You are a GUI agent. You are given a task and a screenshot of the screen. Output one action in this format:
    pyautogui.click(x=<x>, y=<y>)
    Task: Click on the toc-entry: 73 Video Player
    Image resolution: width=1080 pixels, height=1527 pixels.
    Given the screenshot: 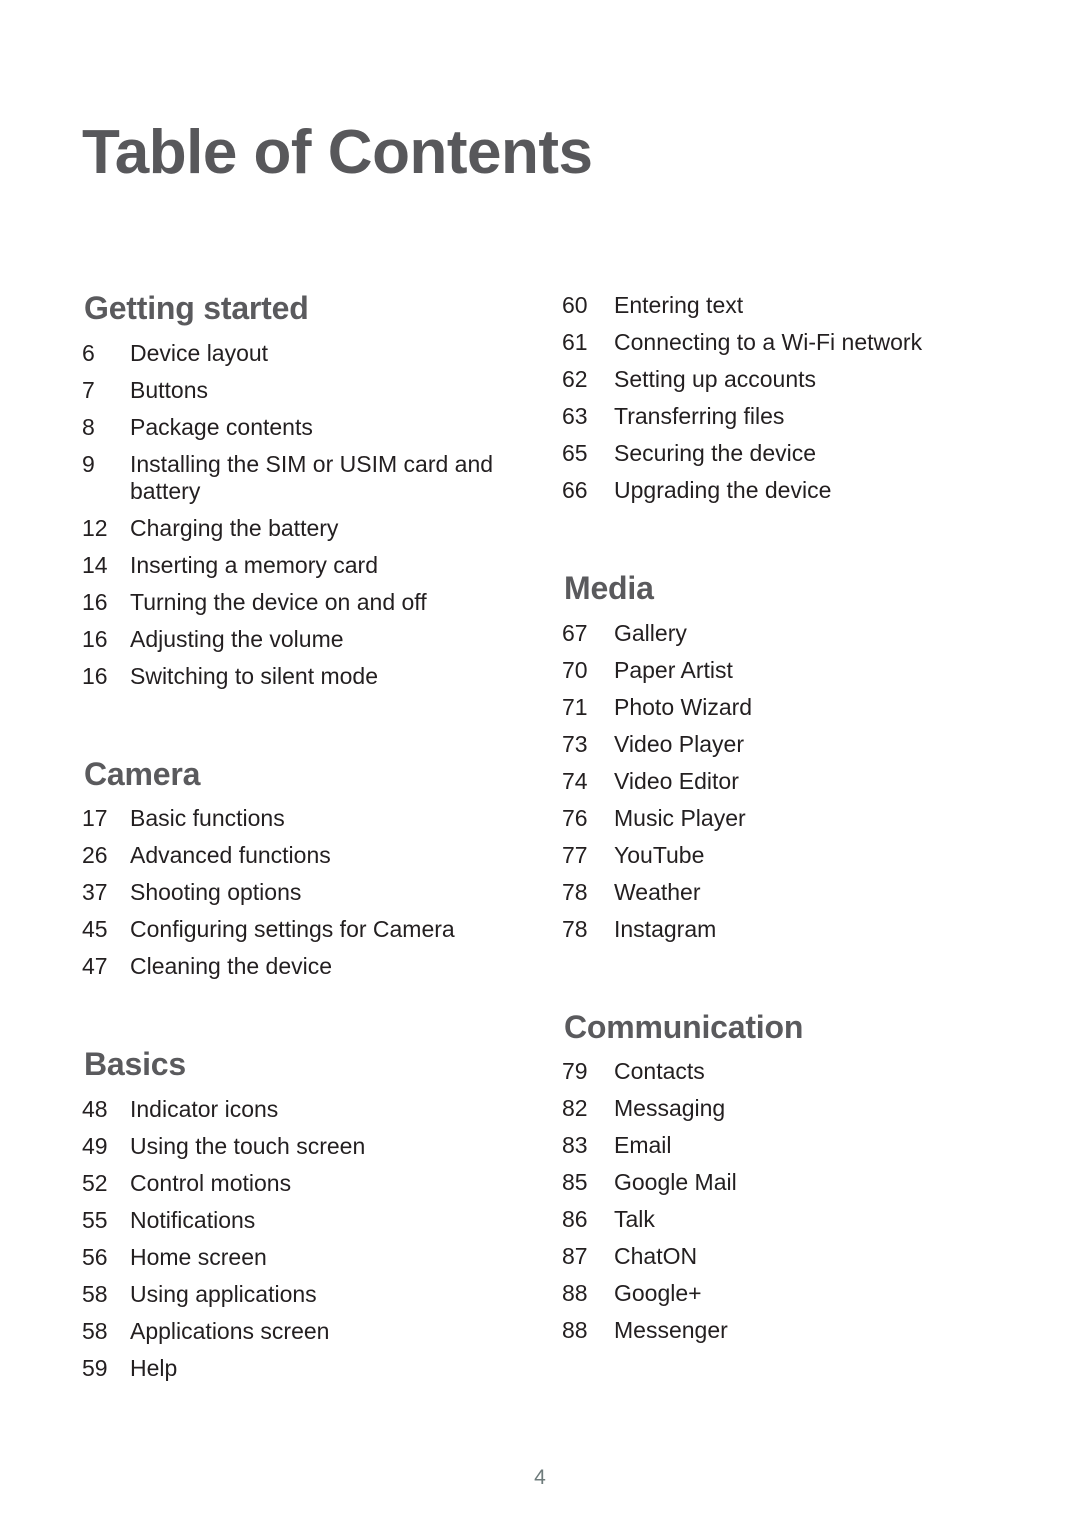 What is the action you would take?
    pyautogui.click(x=777, y=744)
    